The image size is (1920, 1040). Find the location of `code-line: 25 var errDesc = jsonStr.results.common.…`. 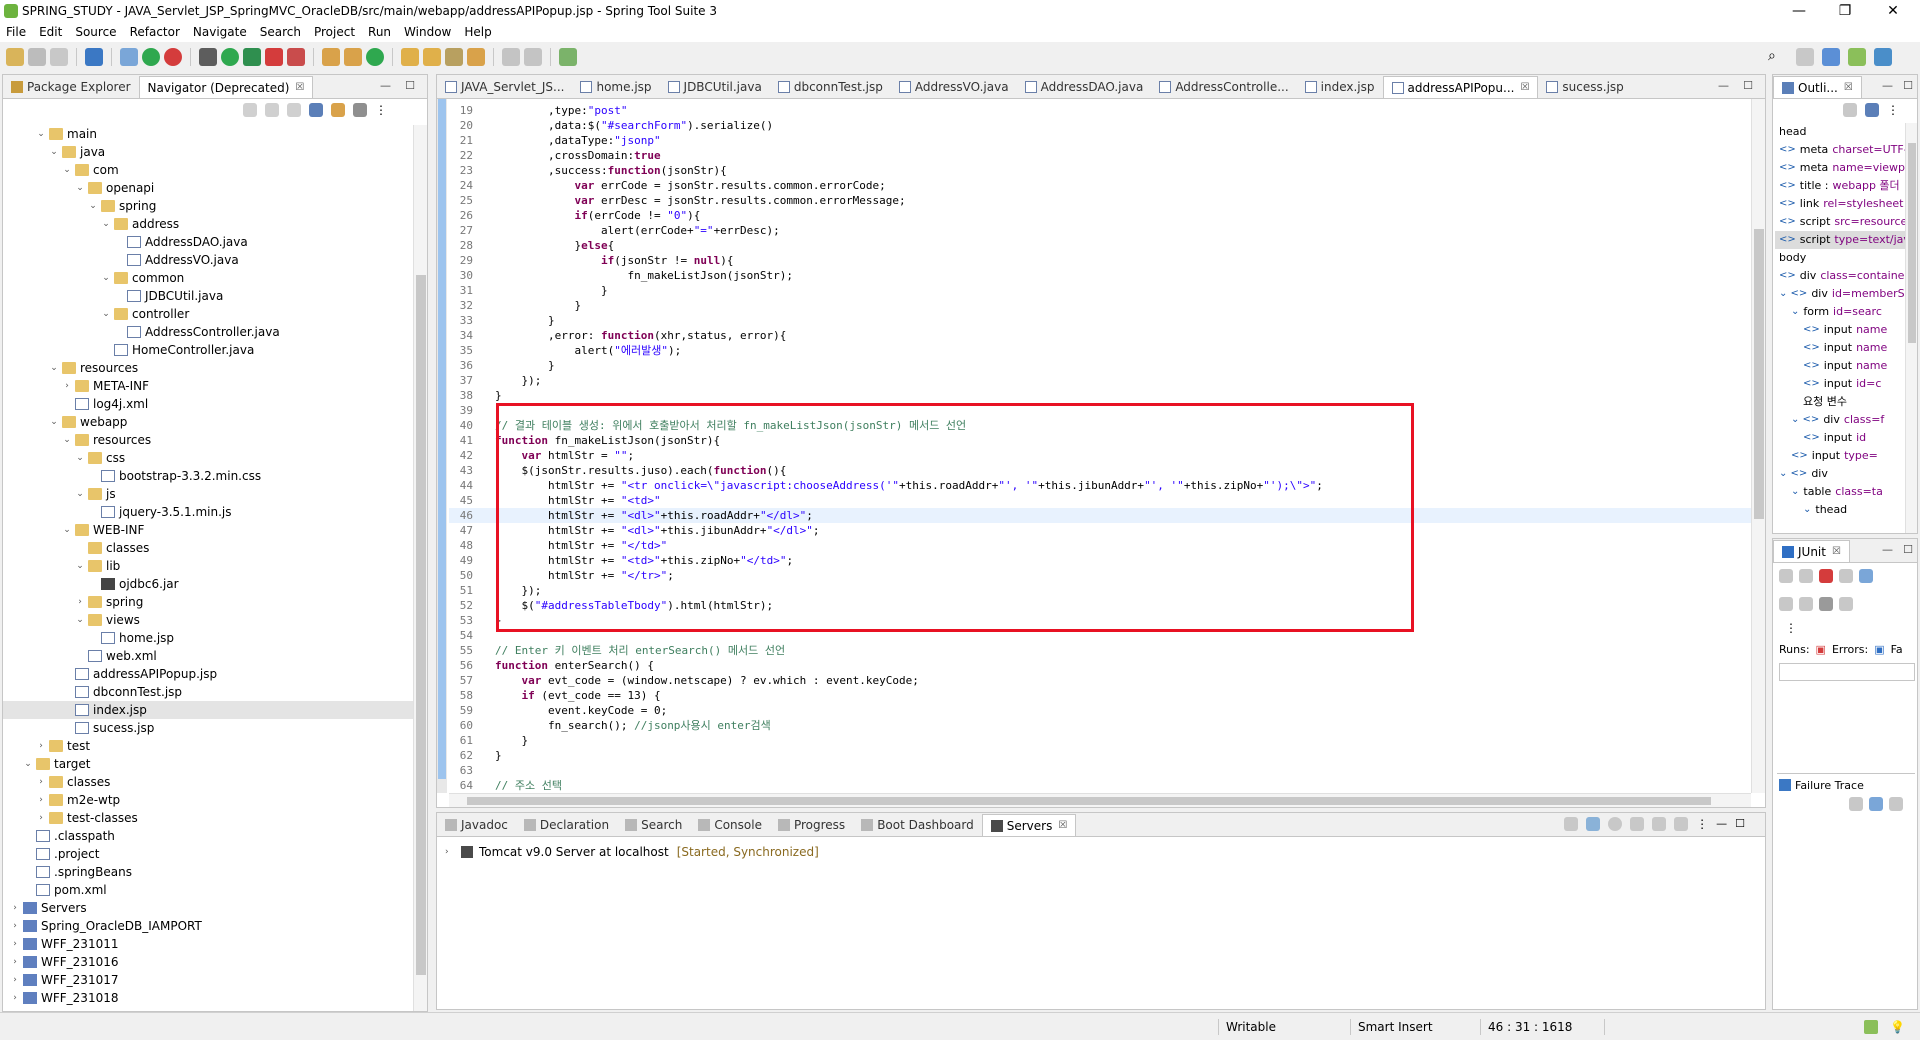

code-line: 25 var errDesc = jsonStr.results.common.… is located at coordinates (1100, 200).